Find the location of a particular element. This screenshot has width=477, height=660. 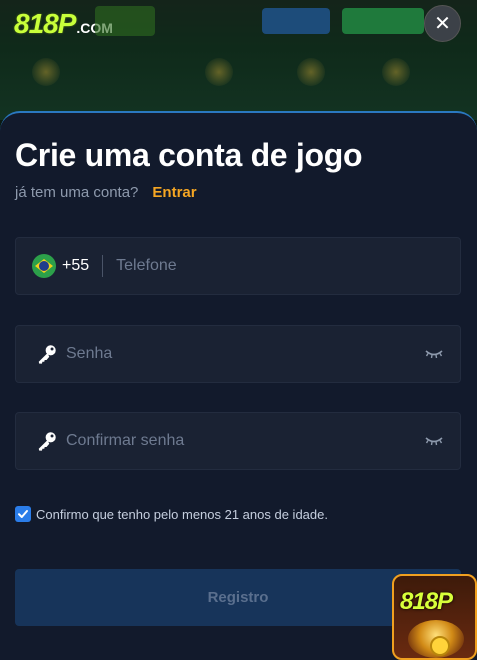

have-account-text: já tem uma conta? is located at coordinates (77, 192).